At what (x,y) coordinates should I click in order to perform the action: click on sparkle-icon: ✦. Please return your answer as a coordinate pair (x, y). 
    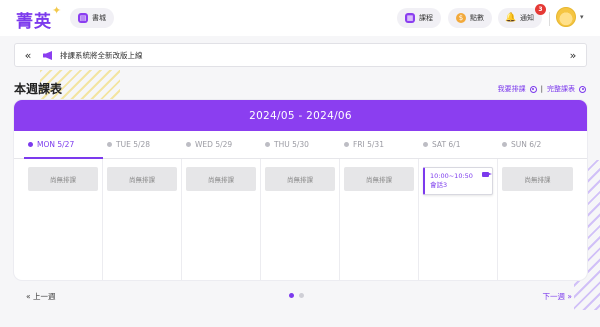
    Looking at the image, I should click on (57, 10).